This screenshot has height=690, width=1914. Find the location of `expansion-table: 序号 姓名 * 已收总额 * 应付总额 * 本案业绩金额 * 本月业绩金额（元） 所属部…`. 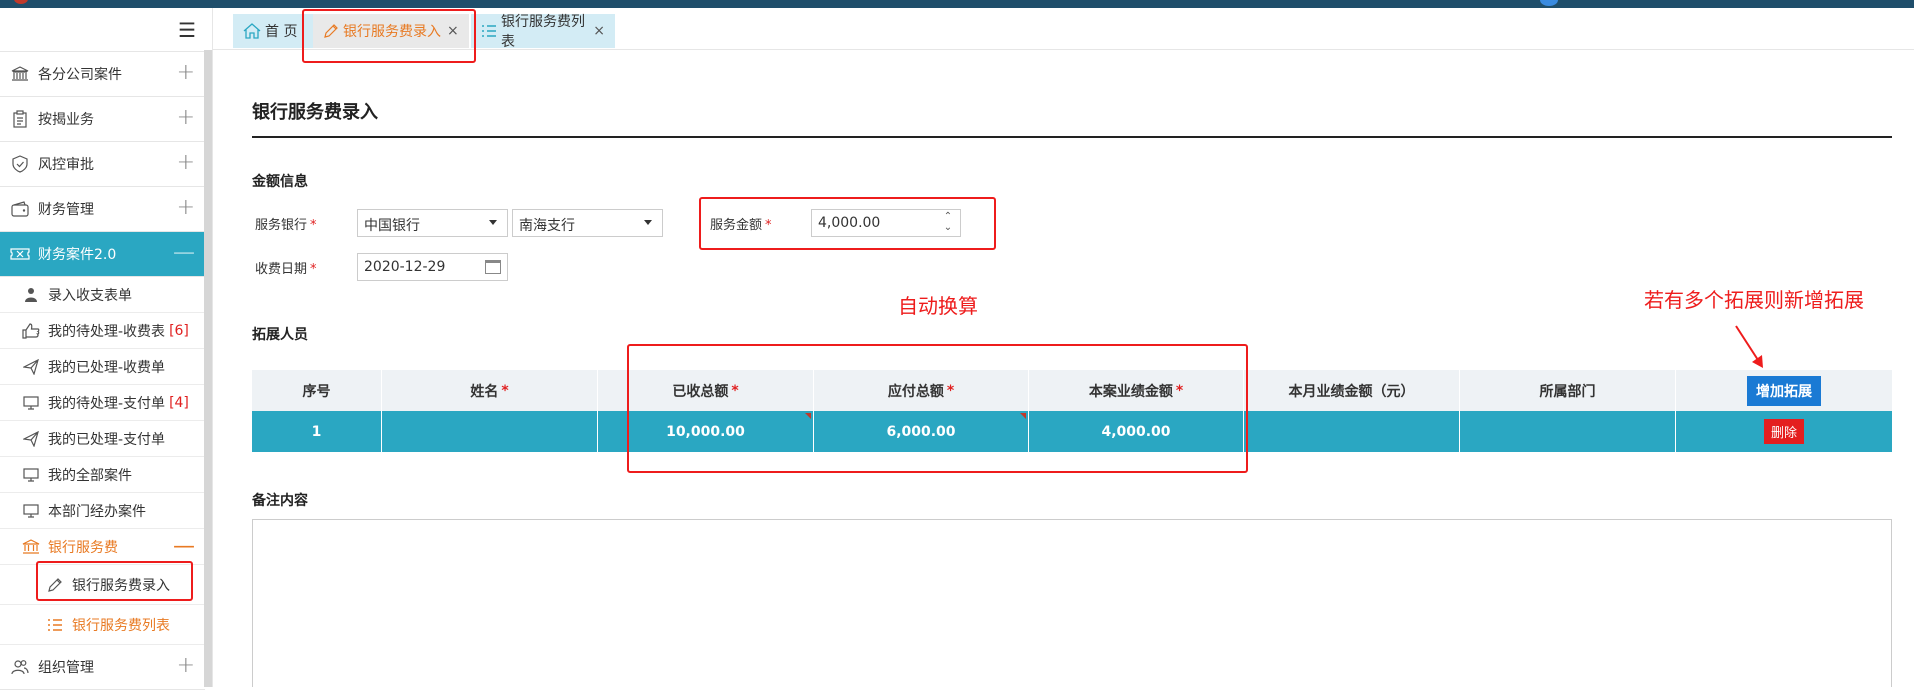

expansion-table: 序号 姓名 * 已收总额 * 应付总额 * 本案业绩金额 * 本月业绩金额（元） 所属部… is located at coordinates (1072, 411).